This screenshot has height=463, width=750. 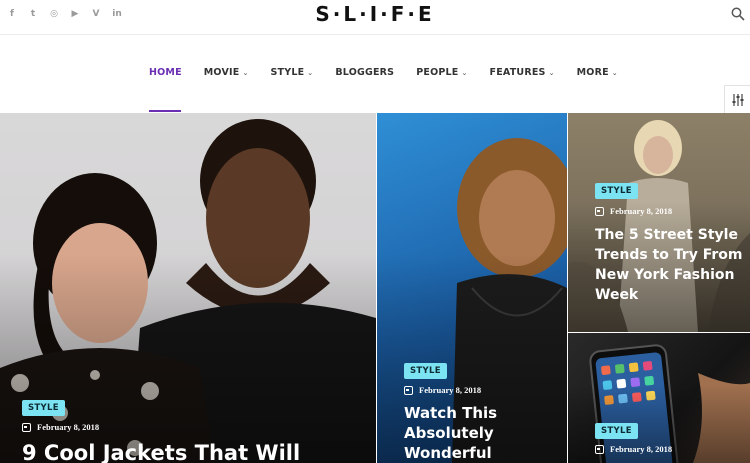 I want to click on nav-item-bloggers: BLOGGERS, so click(x=364, y=72).